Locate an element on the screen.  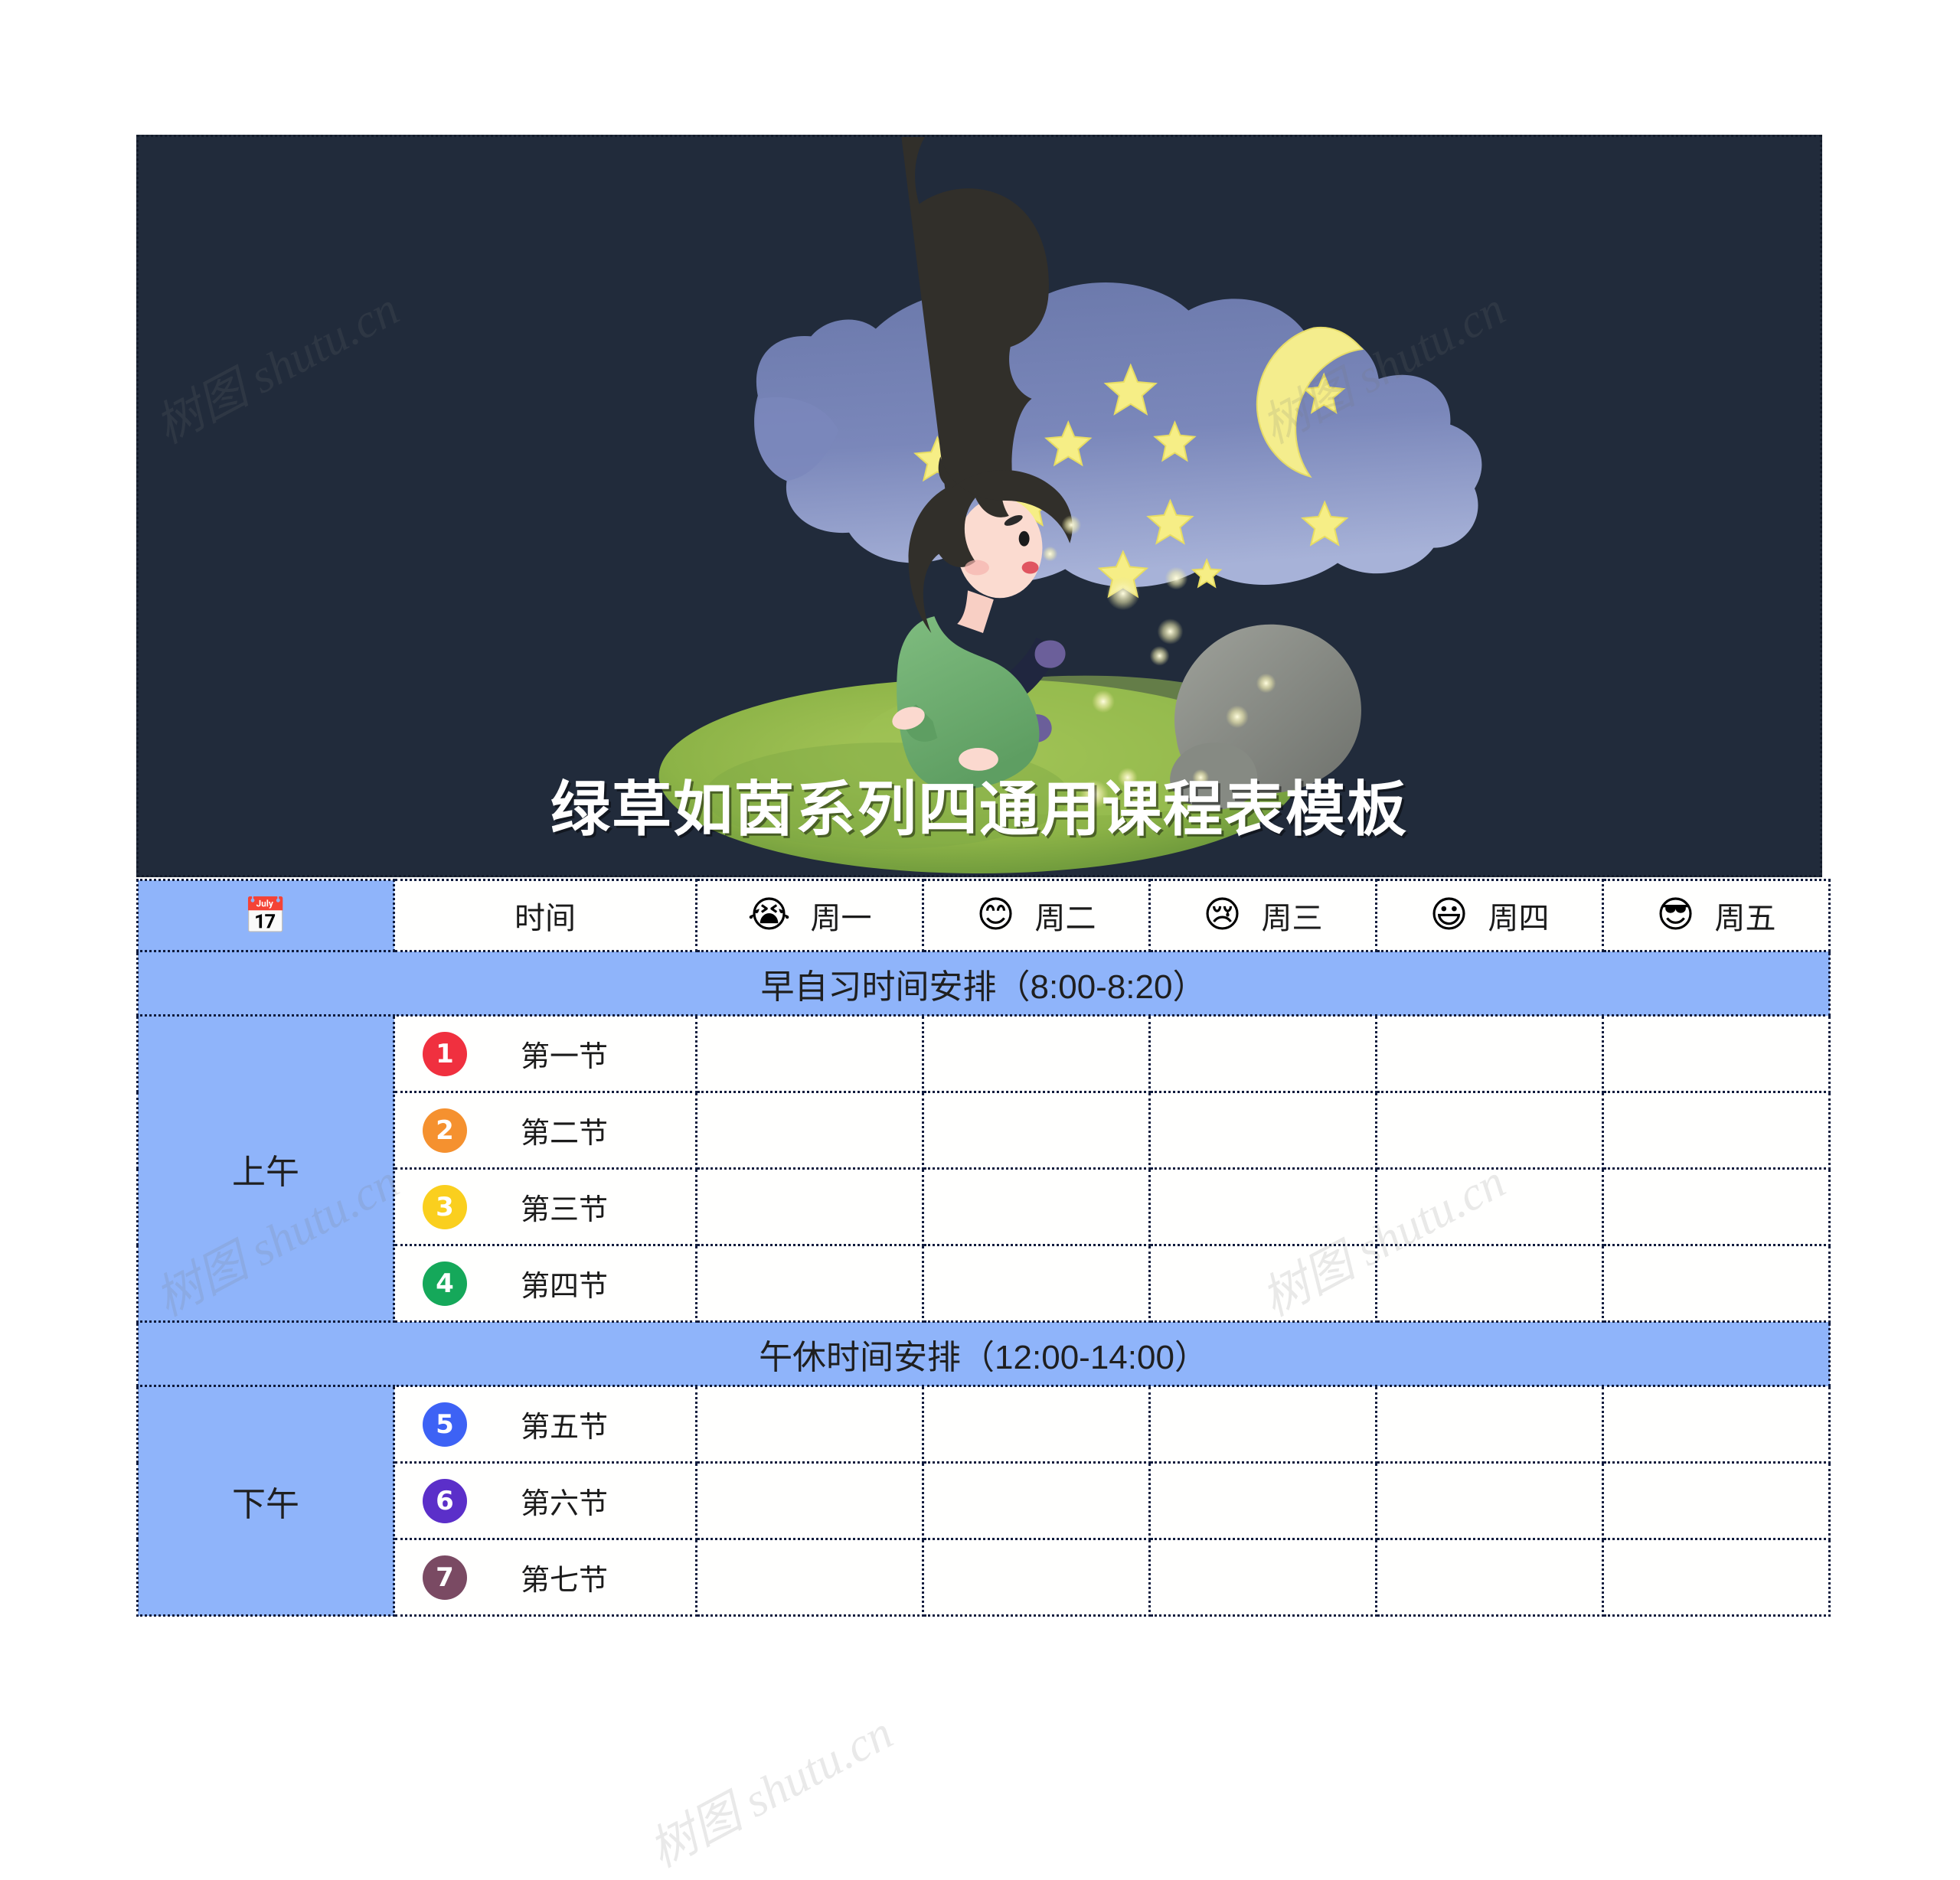
calendar-icon: 📅 is located at coordinates (265, 915).